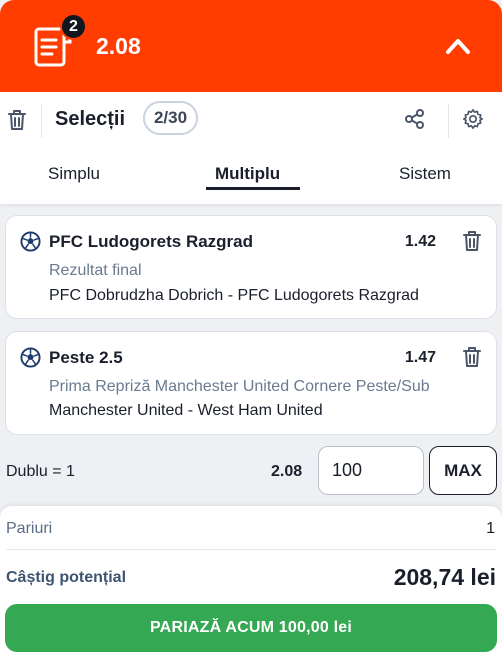  I want to click on selections-toolbar: Selecții 2/30, so click(251, 120).